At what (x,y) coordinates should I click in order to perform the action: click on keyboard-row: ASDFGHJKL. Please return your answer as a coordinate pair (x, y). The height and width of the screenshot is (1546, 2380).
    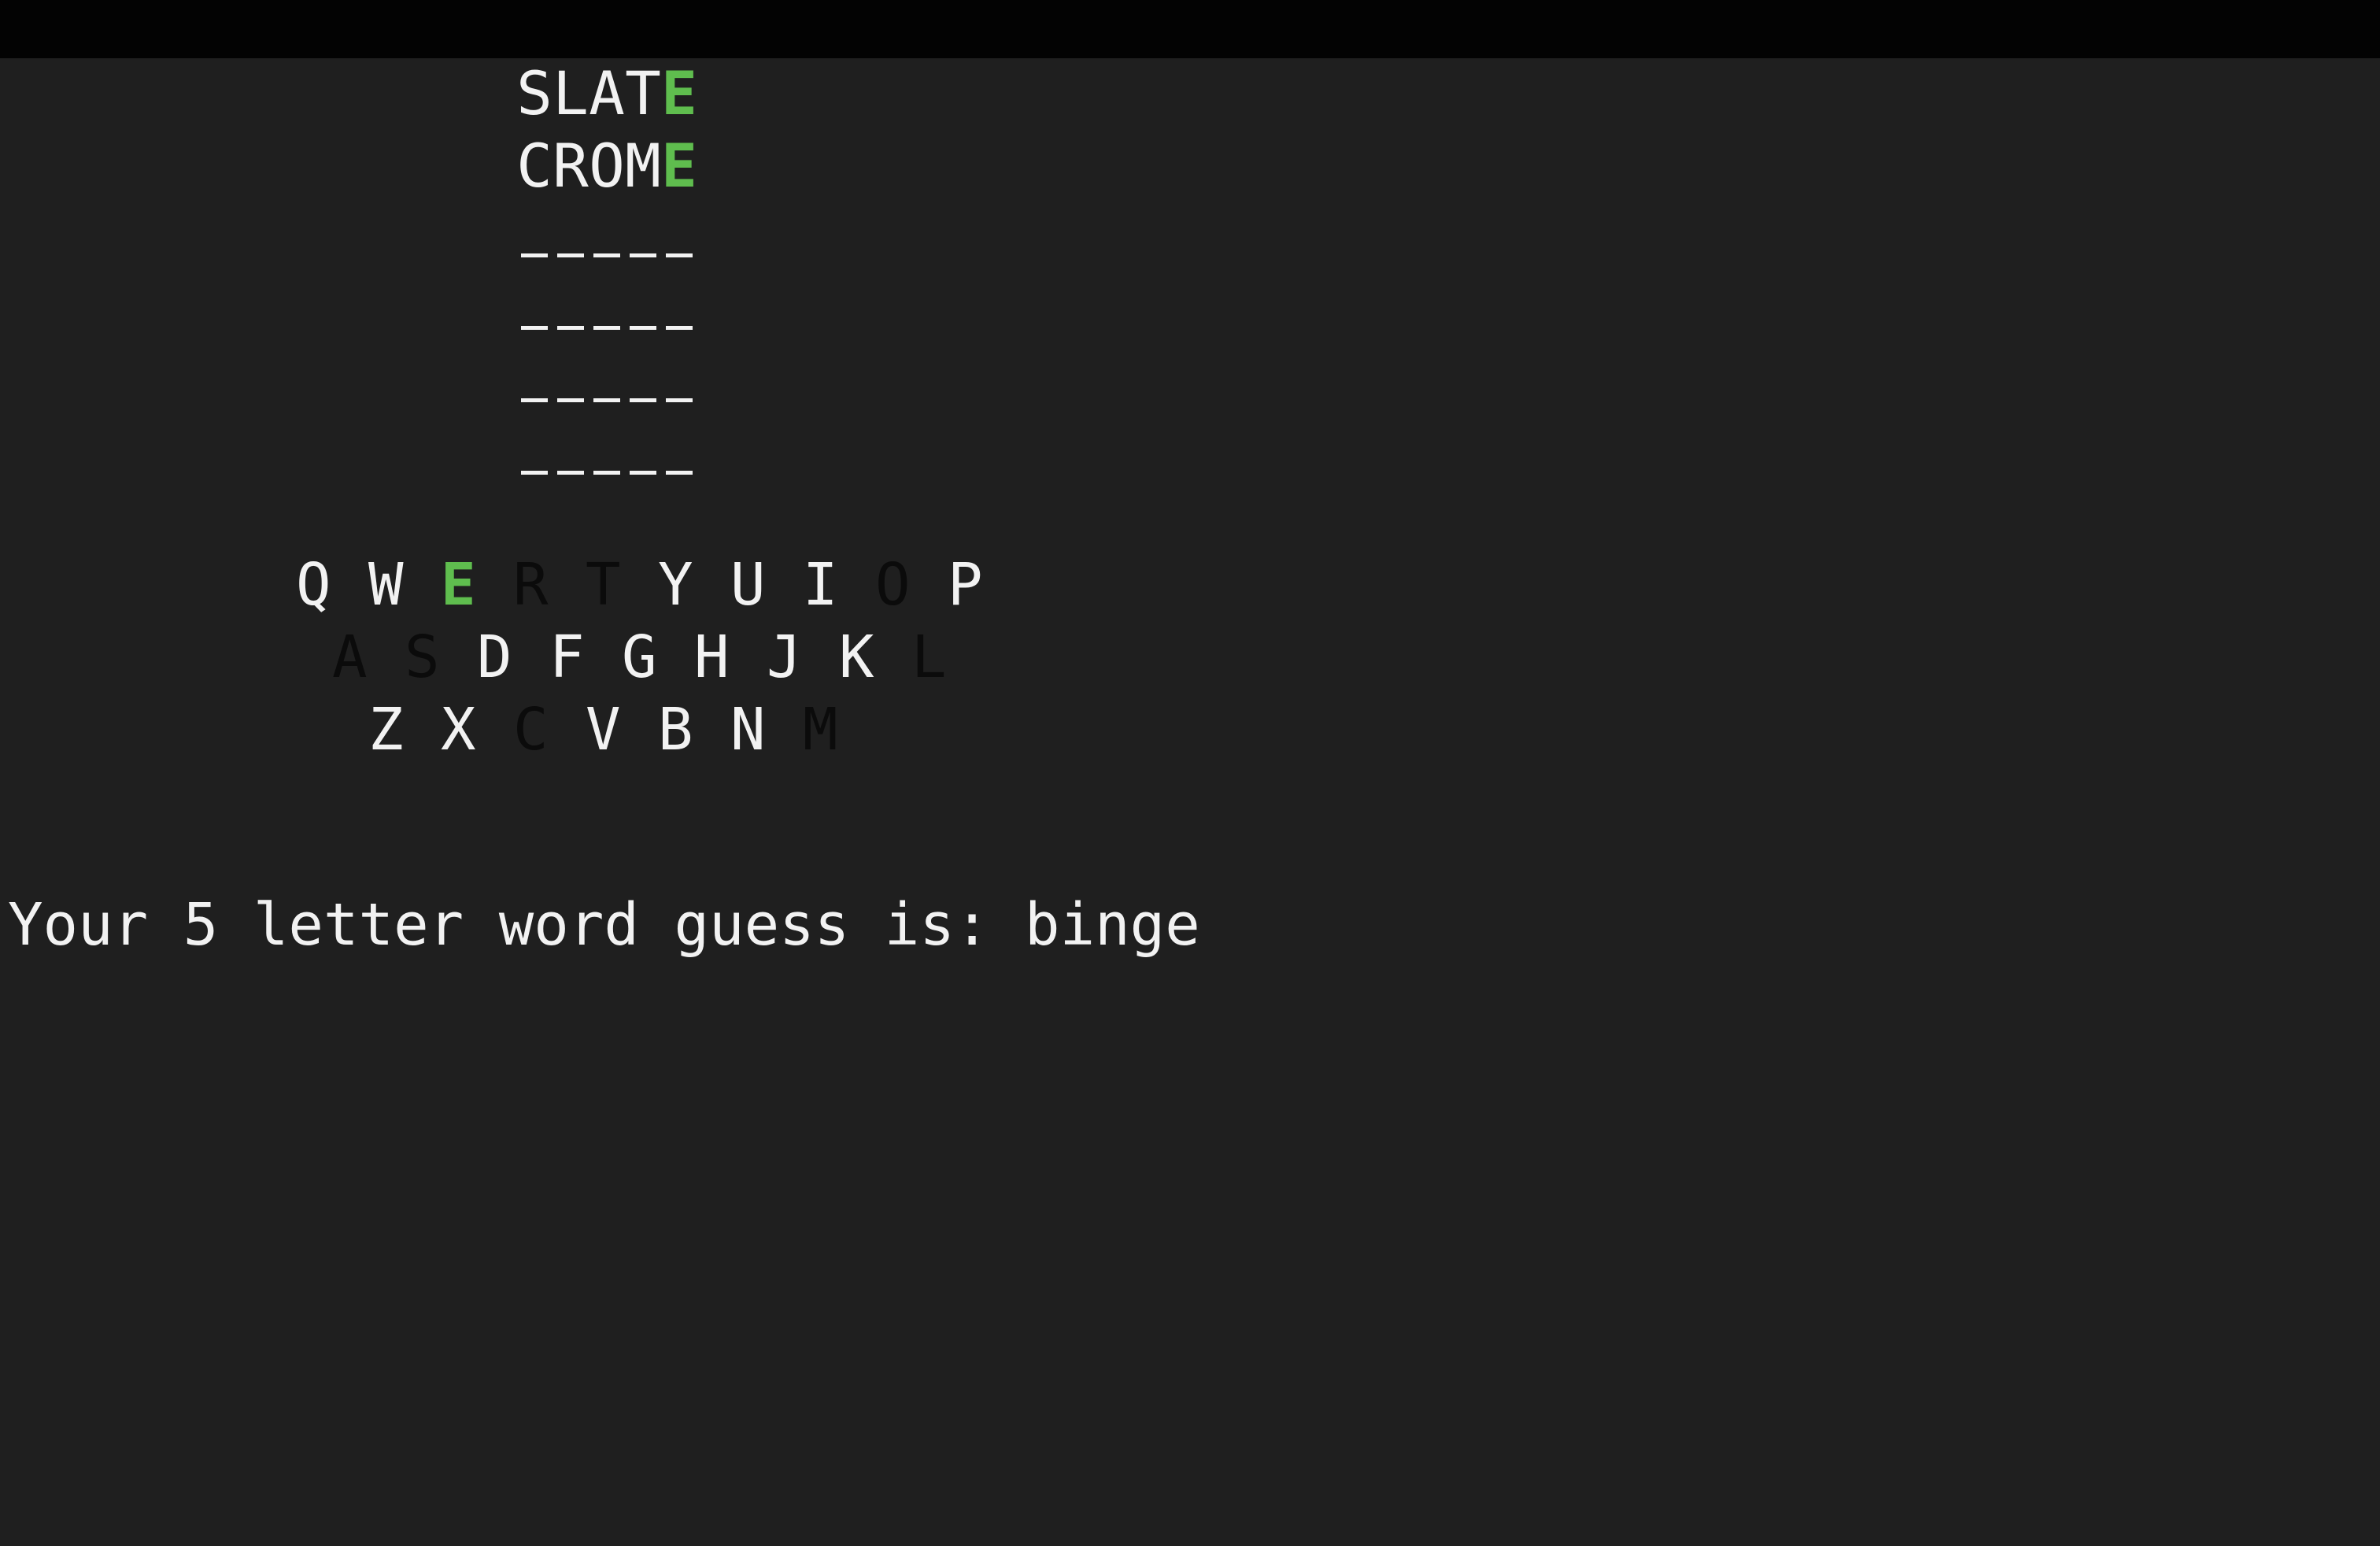
    Looking at the image, I should click on (658, 657).